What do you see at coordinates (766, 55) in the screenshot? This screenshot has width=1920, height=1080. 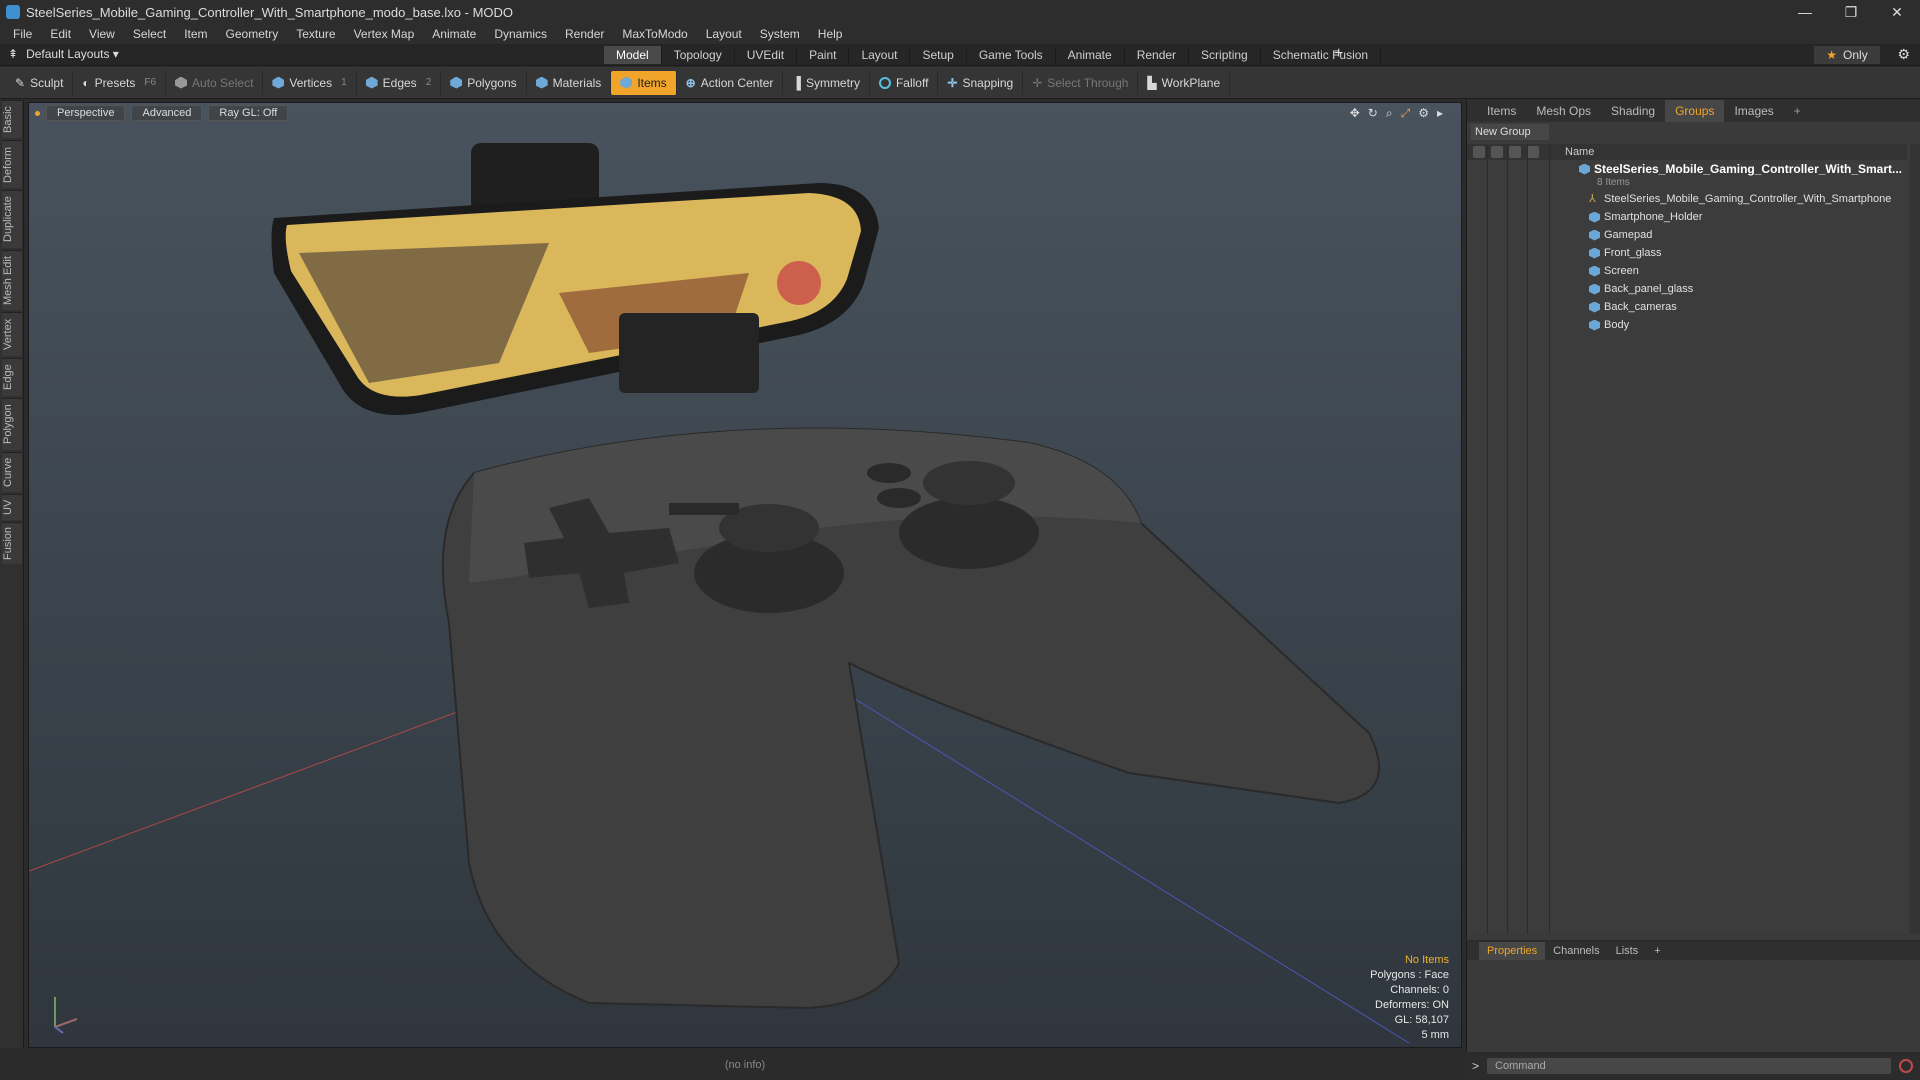 I see `tab-uvedit: UVEdit` at bounding box center [766, 55].